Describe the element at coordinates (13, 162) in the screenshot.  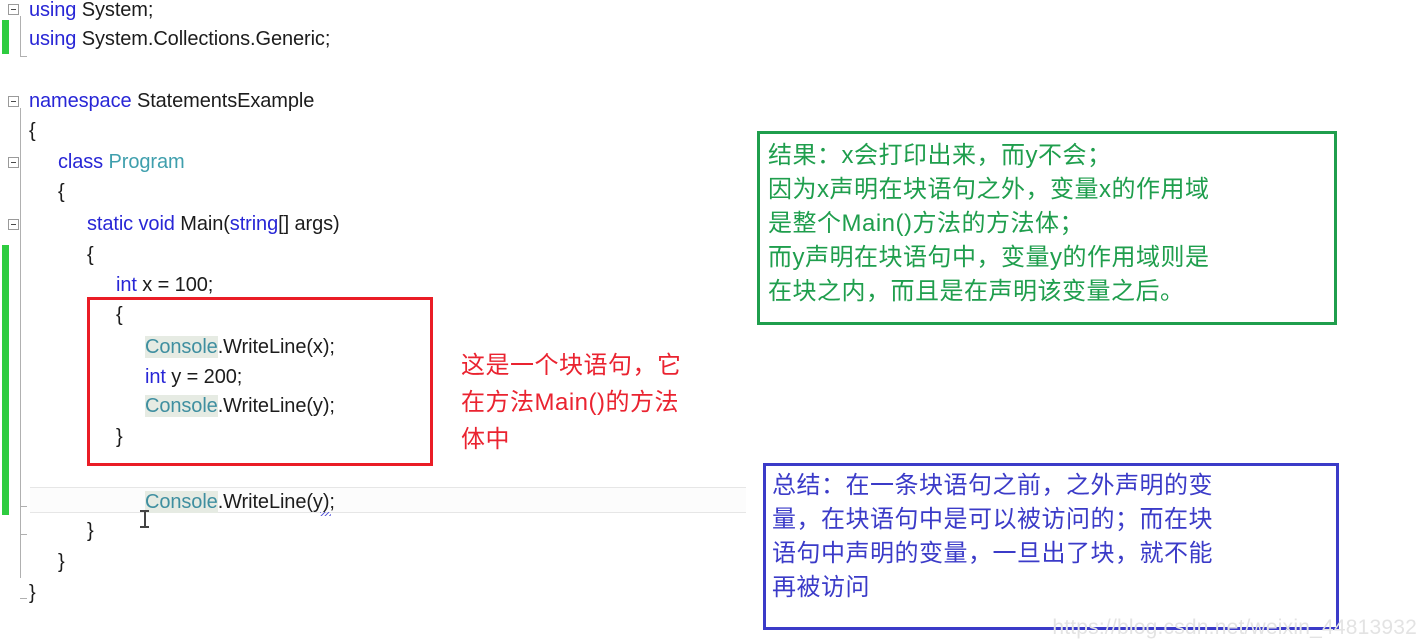
I see `fold-marker-class` at that location.